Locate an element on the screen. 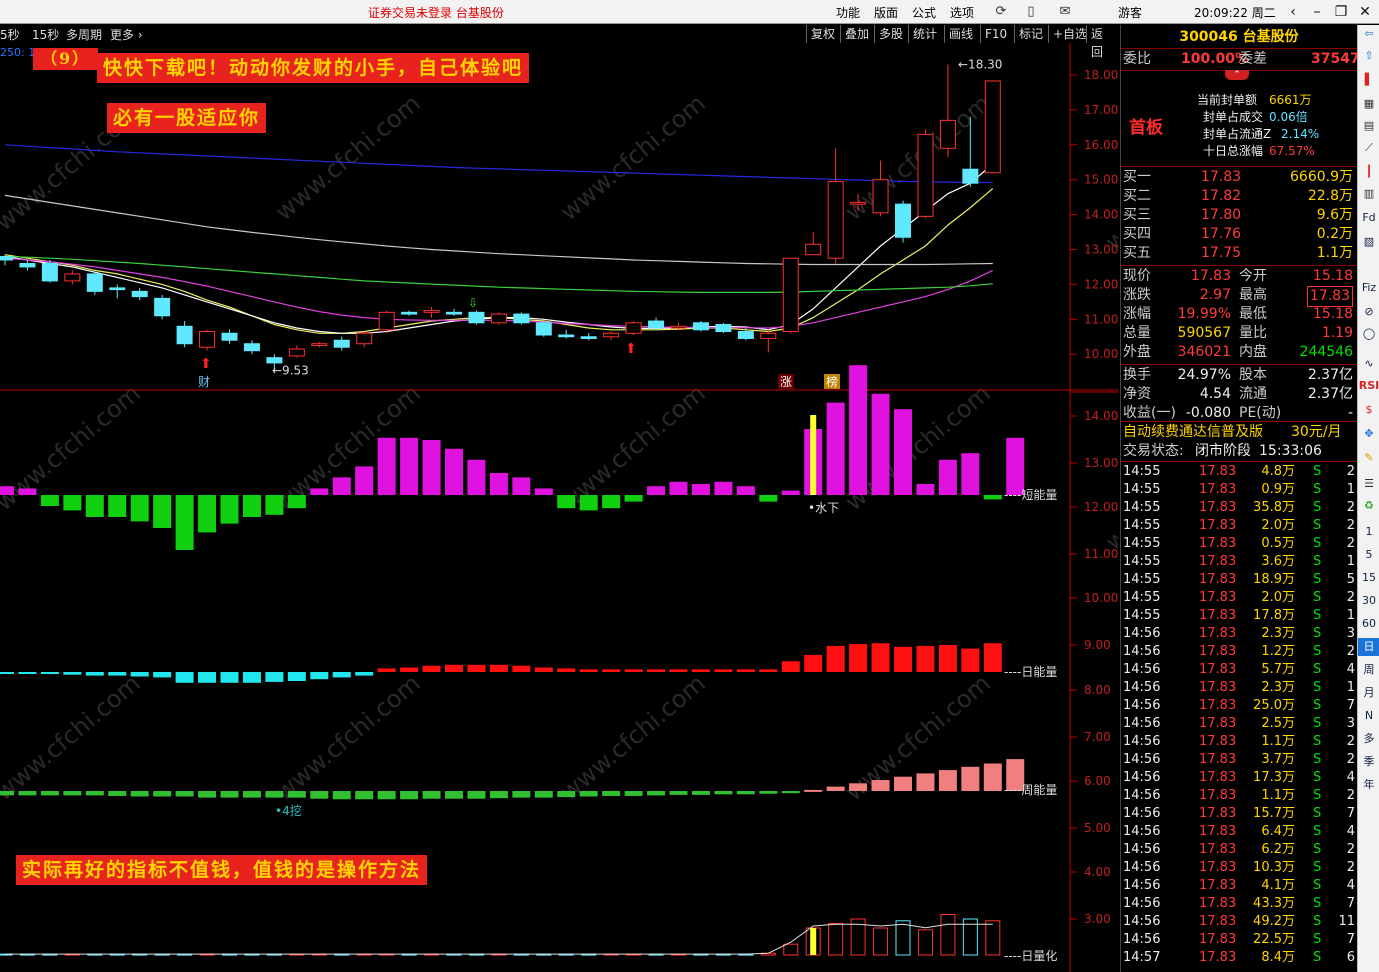 Image resolution: width=1379 pixels, height=972 pixels. refresh-icon: ⟳ is located at coordinates (1001, 12).